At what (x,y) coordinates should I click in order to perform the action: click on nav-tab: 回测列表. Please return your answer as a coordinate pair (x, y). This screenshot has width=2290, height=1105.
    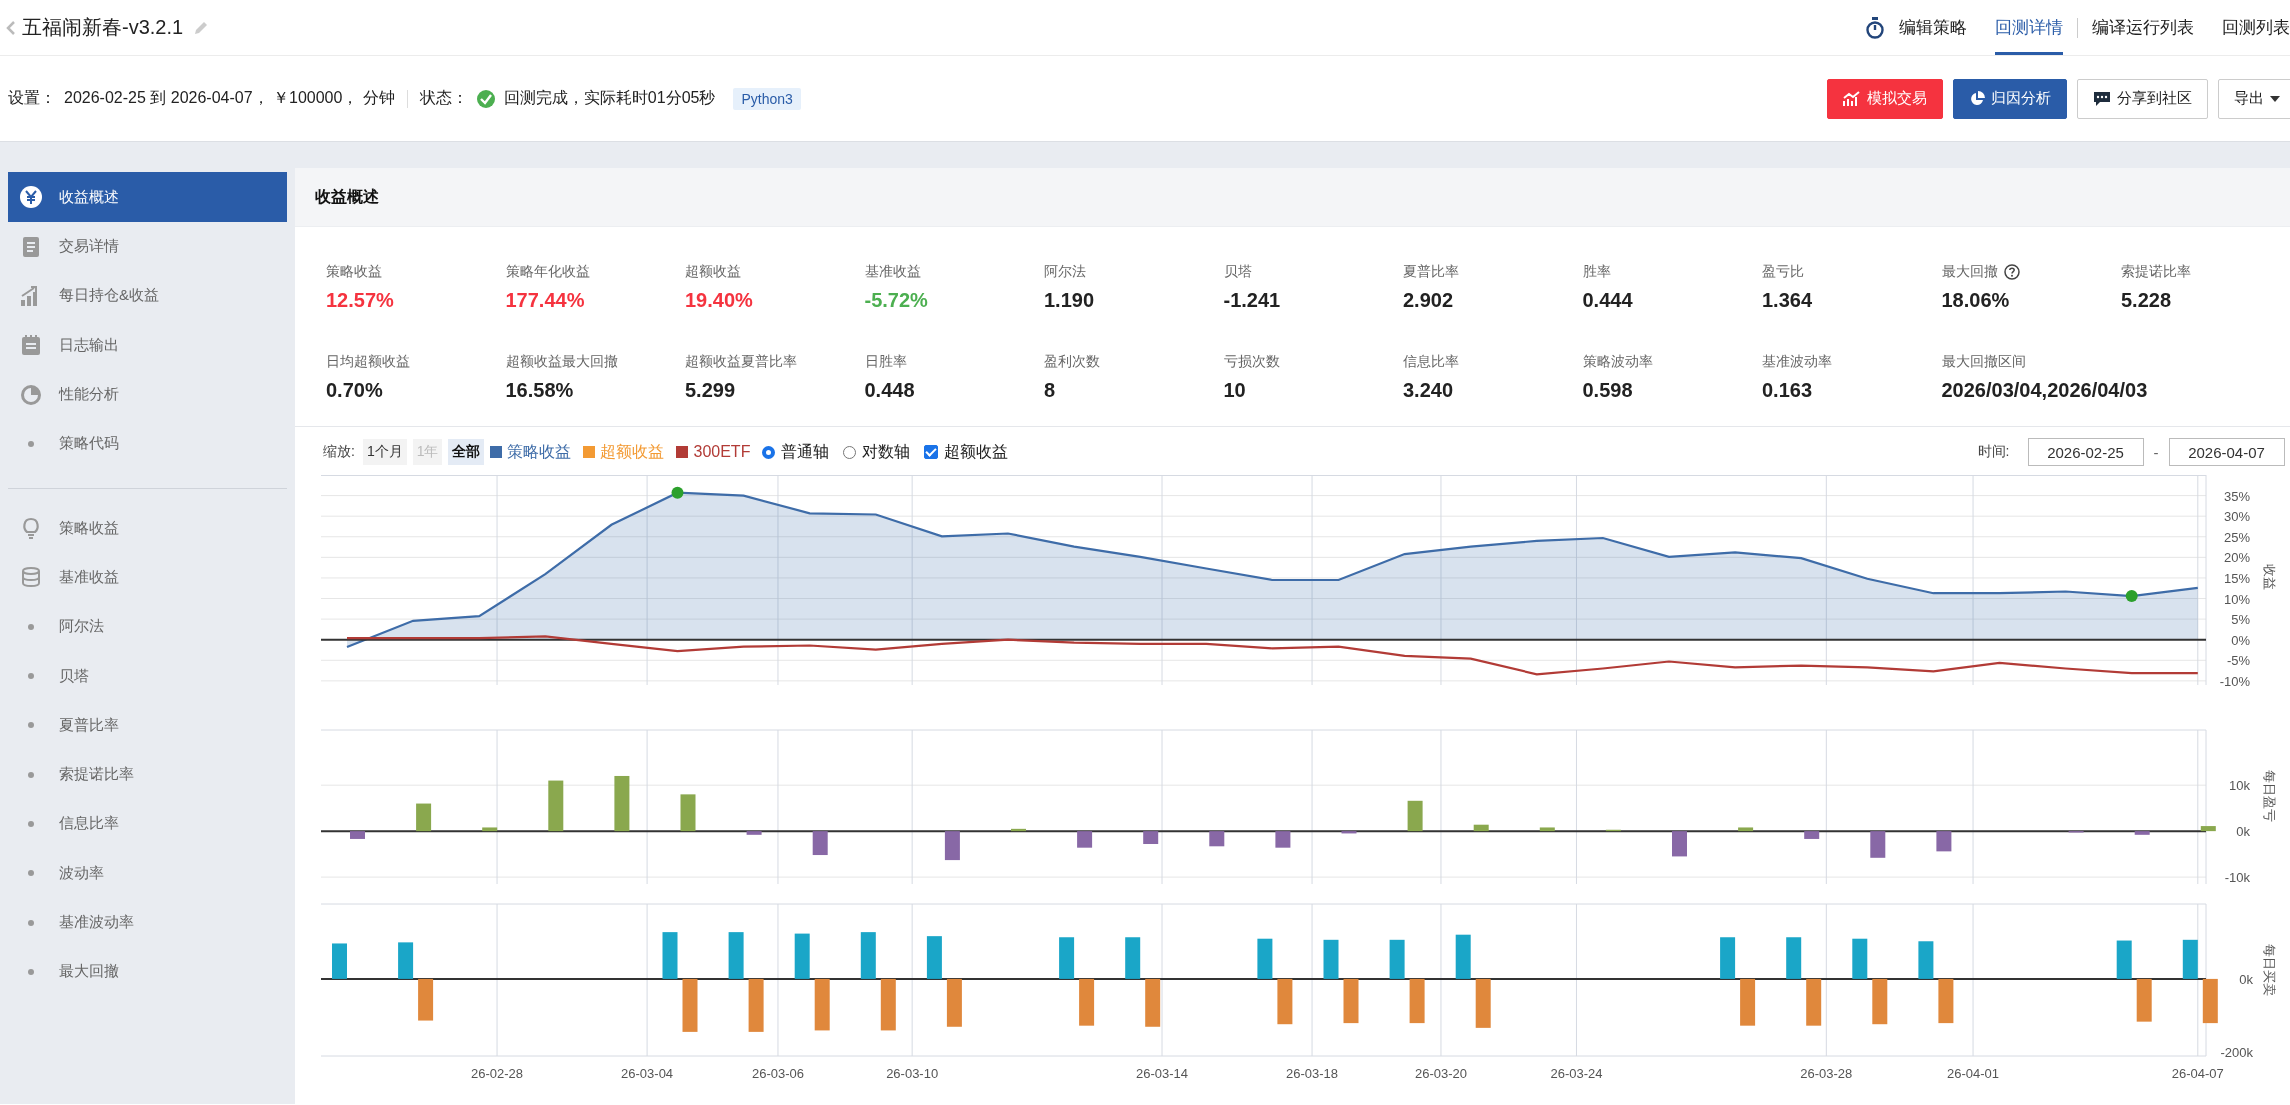
    Looking at the image, I should click on (2256, 27).